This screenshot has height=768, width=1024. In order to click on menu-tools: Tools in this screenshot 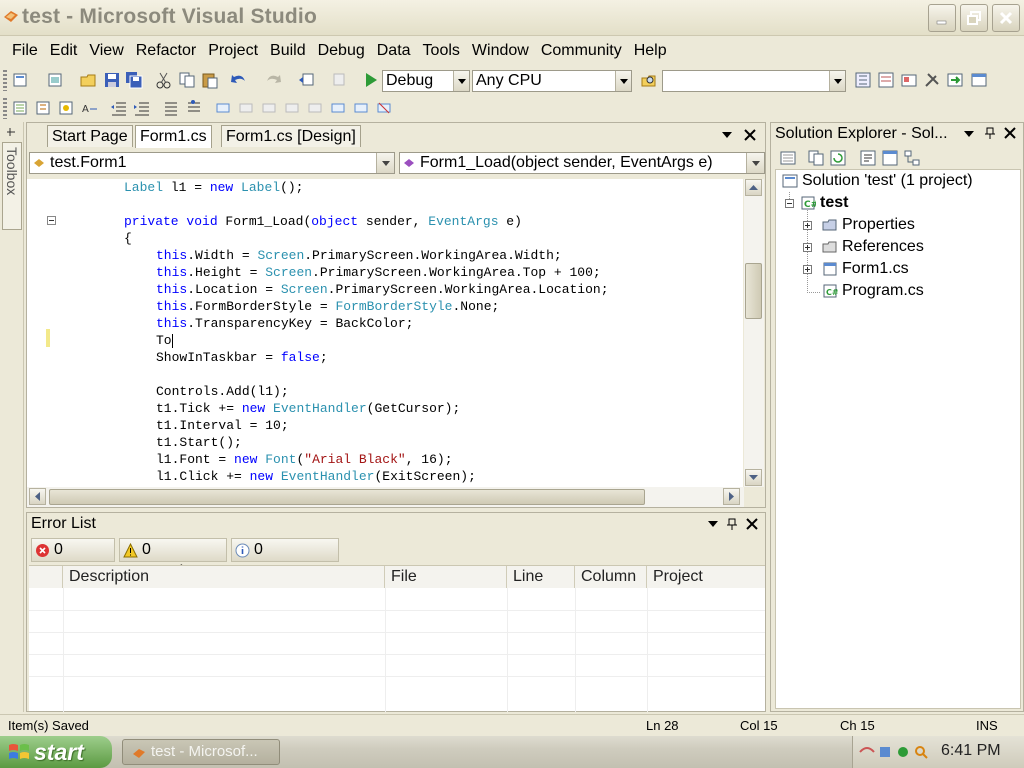, I will do `click(441, 51)`.